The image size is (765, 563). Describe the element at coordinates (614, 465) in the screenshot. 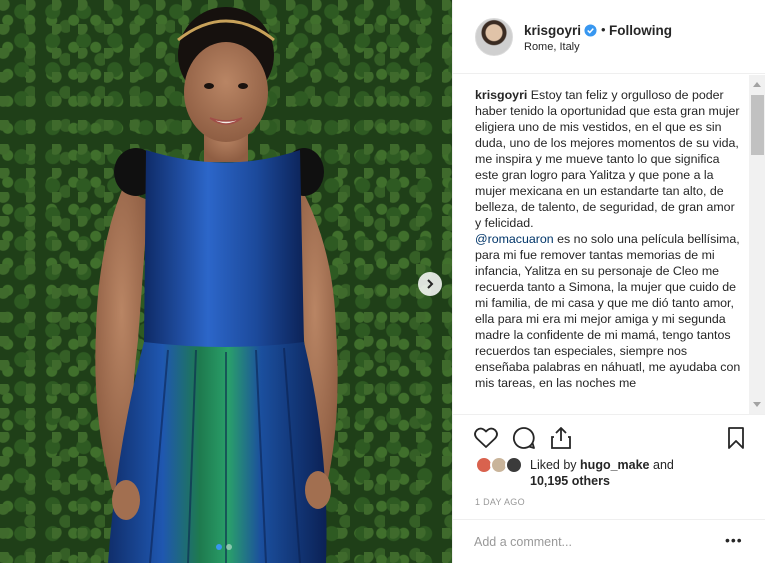

I see `first-liker-link: hugo_make` at that location.